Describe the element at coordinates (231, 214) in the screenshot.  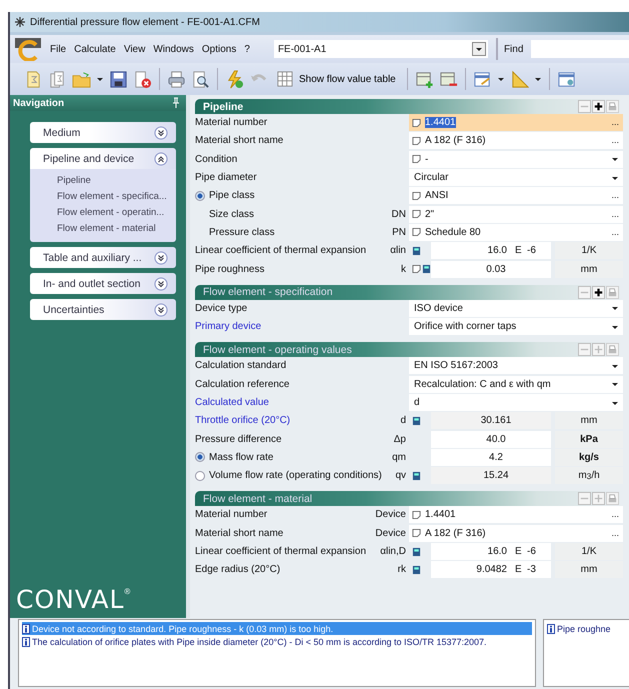
I see `field-label: Size class` at that location.